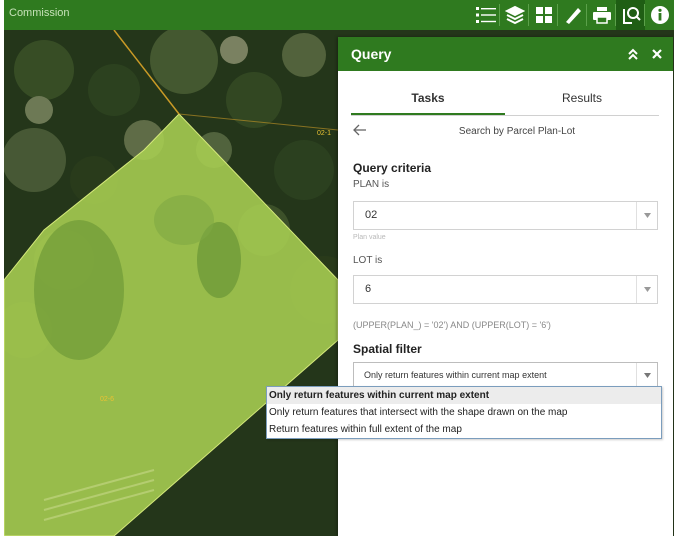 This screenshot has height=537, width=680. I want to click on plan-label: PLAN is, so click(371, 184).